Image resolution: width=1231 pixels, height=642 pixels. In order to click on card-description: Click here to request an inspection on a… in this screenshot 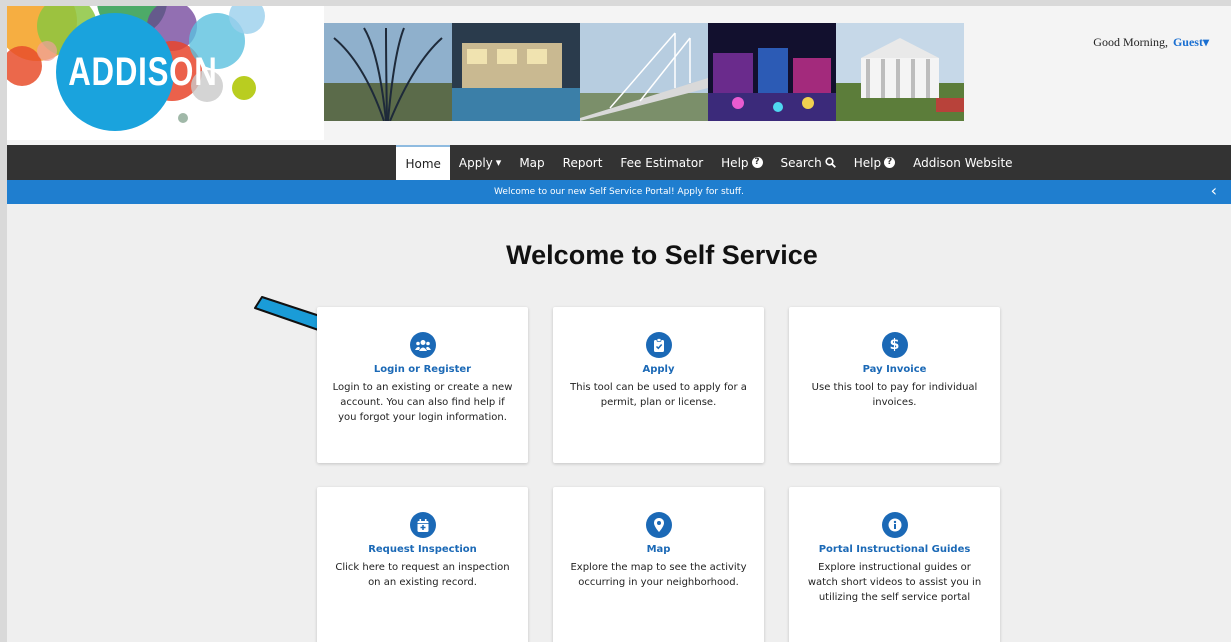, I will do `click(422, 575)`.